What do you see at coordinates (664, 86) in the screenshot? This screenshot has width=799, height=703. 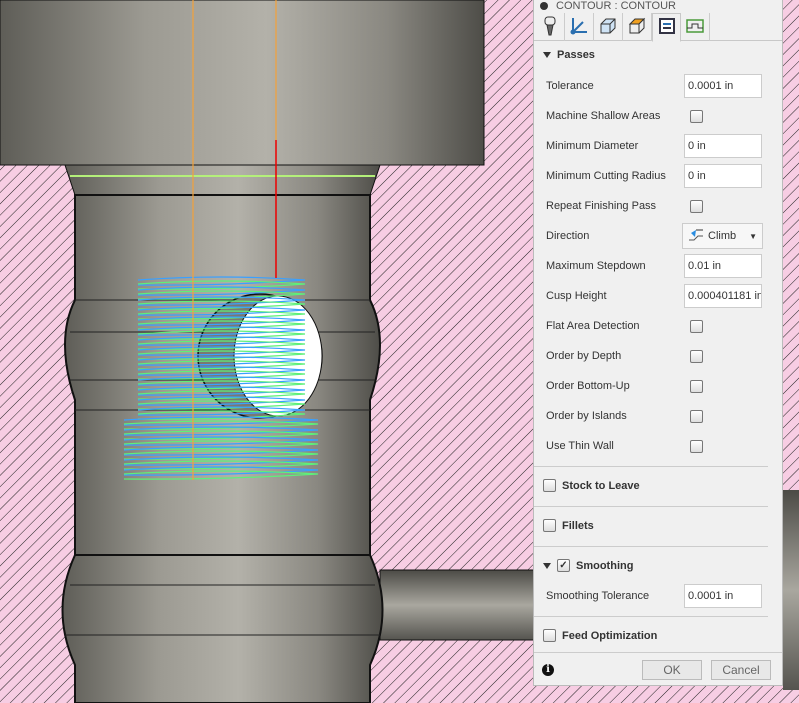 I see `tolerance-row: Tolerance 0.0001 in` at bounding box center [664, 86].